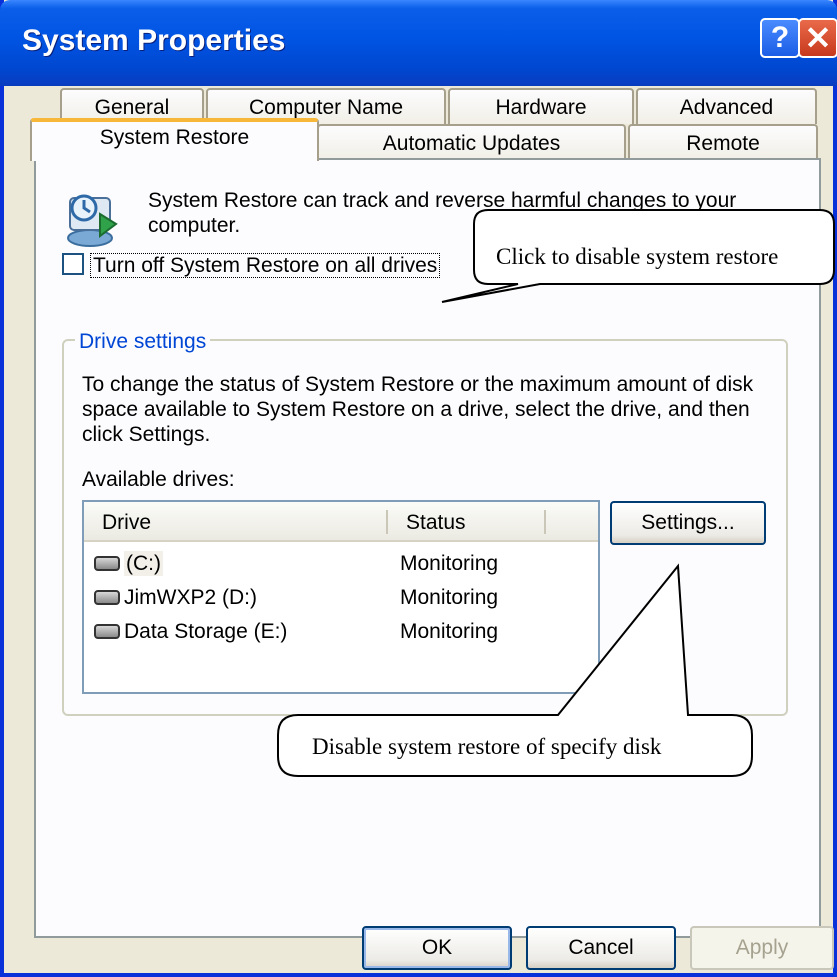 The height and width of the screenshot is (977, 837). I want to click on tab-label: System Restore, so click(174, 137).